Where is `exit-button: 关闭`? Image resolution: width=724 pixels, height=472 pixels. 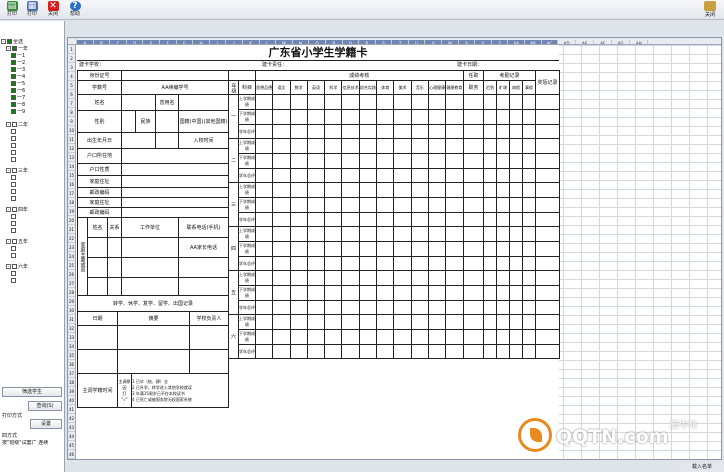 exit-button: 关闭 is located at coordinates (710, 10).